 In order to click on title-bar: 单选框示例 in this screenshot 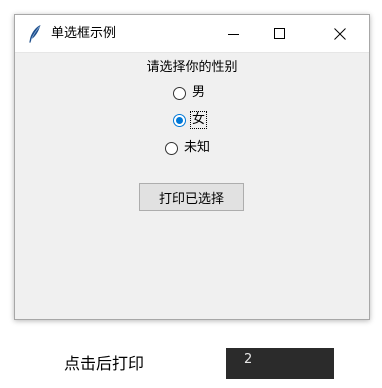, I will do `click(192, 34)`.